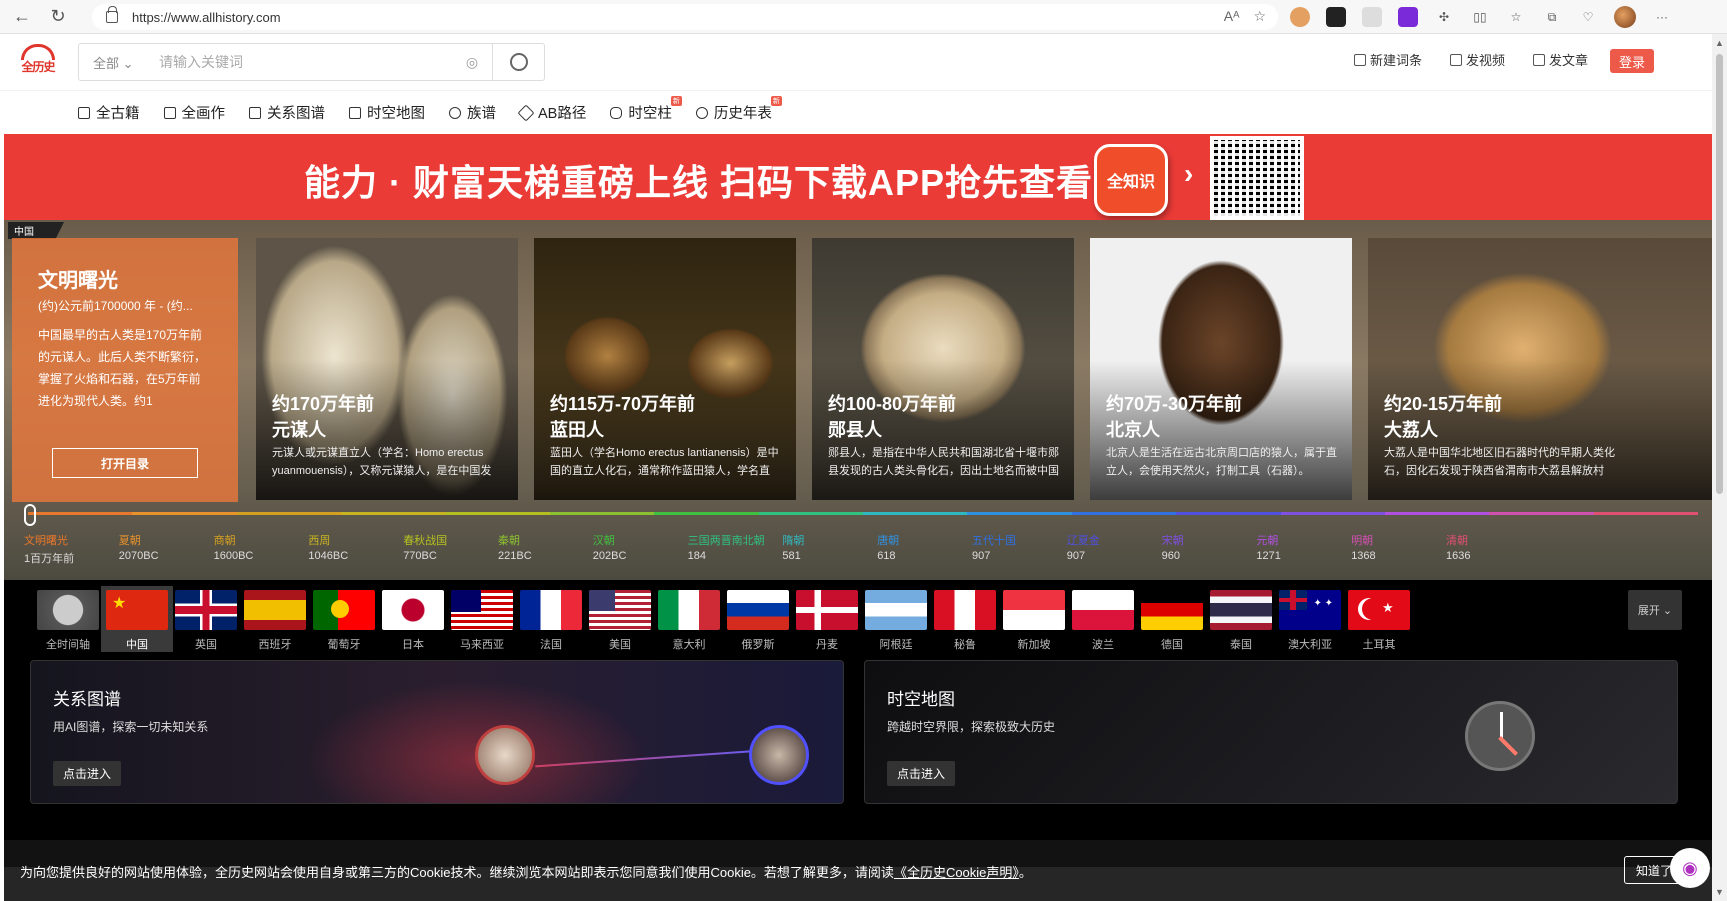 This screenshot has width=1727, height=901. I want to click on favorite-star-icon: ☆, so click(1259, 16).